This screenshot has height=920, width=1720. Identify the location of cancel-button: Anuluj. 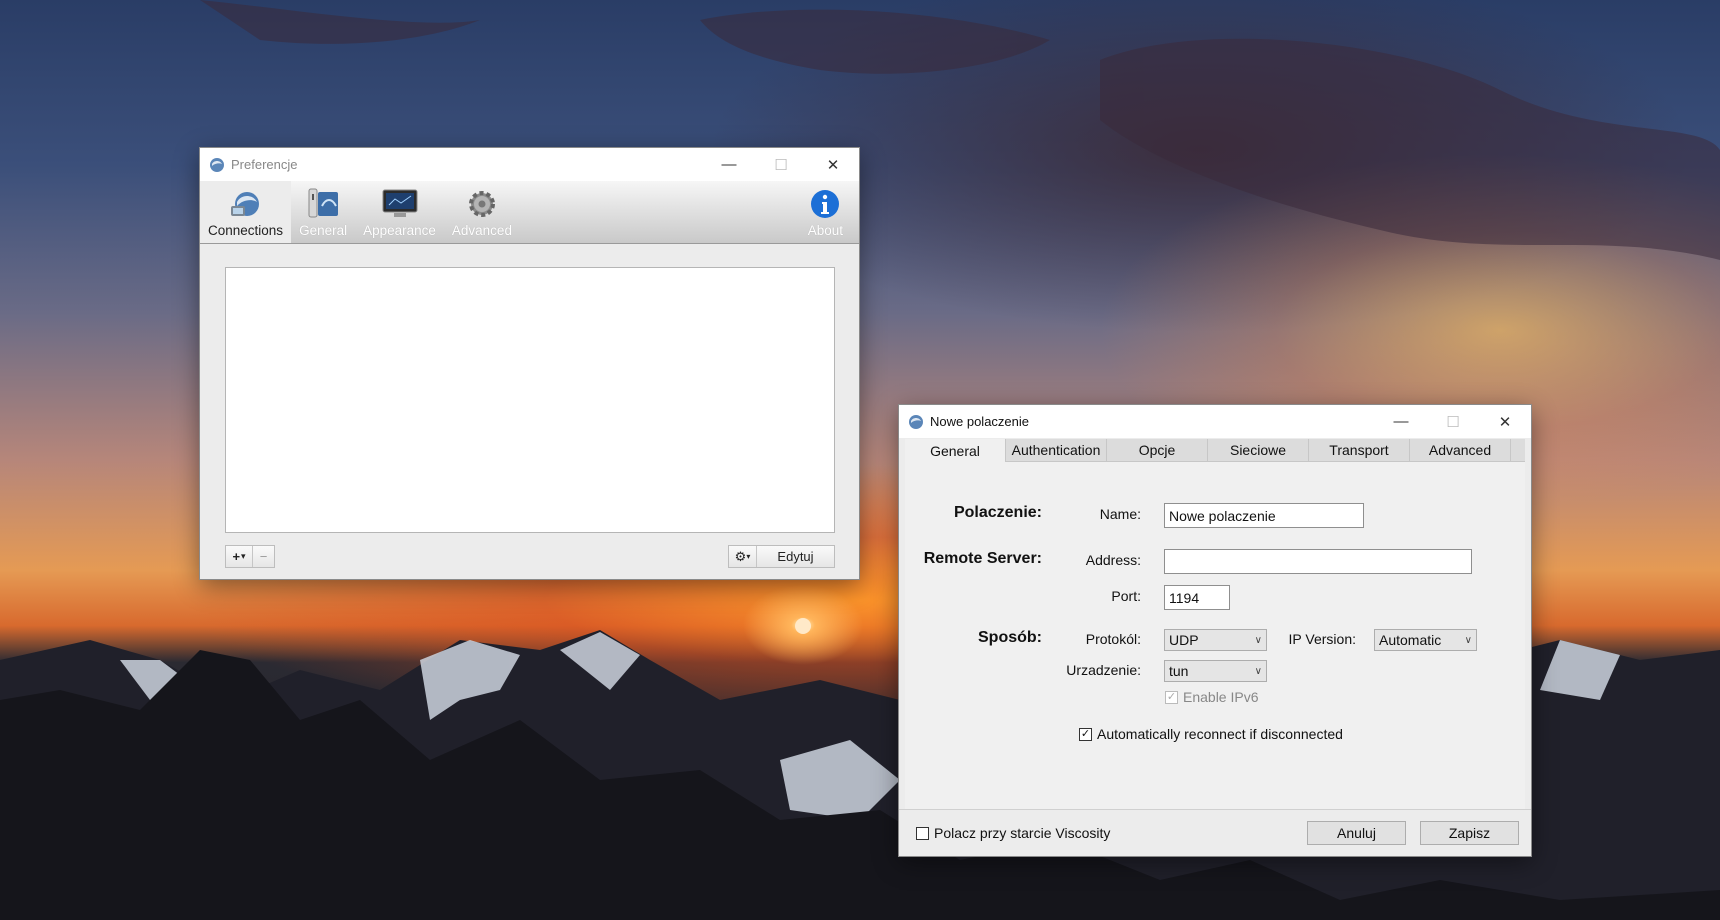
(1356, 833).